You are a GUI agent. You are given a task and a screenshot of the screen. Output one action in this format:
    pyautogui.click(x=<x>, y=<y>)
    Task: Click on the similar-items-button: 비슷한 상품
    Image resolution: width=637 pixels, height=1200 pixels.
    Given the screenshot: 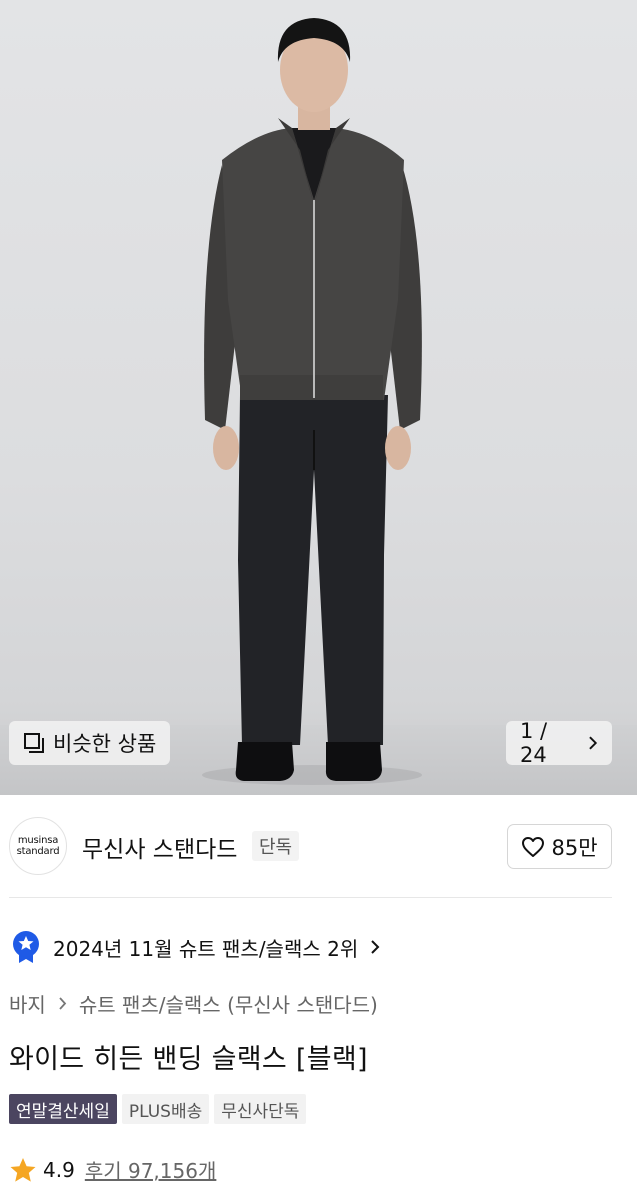 What is the action you would take?
    pyautogui.click(x=90, y=743)
    